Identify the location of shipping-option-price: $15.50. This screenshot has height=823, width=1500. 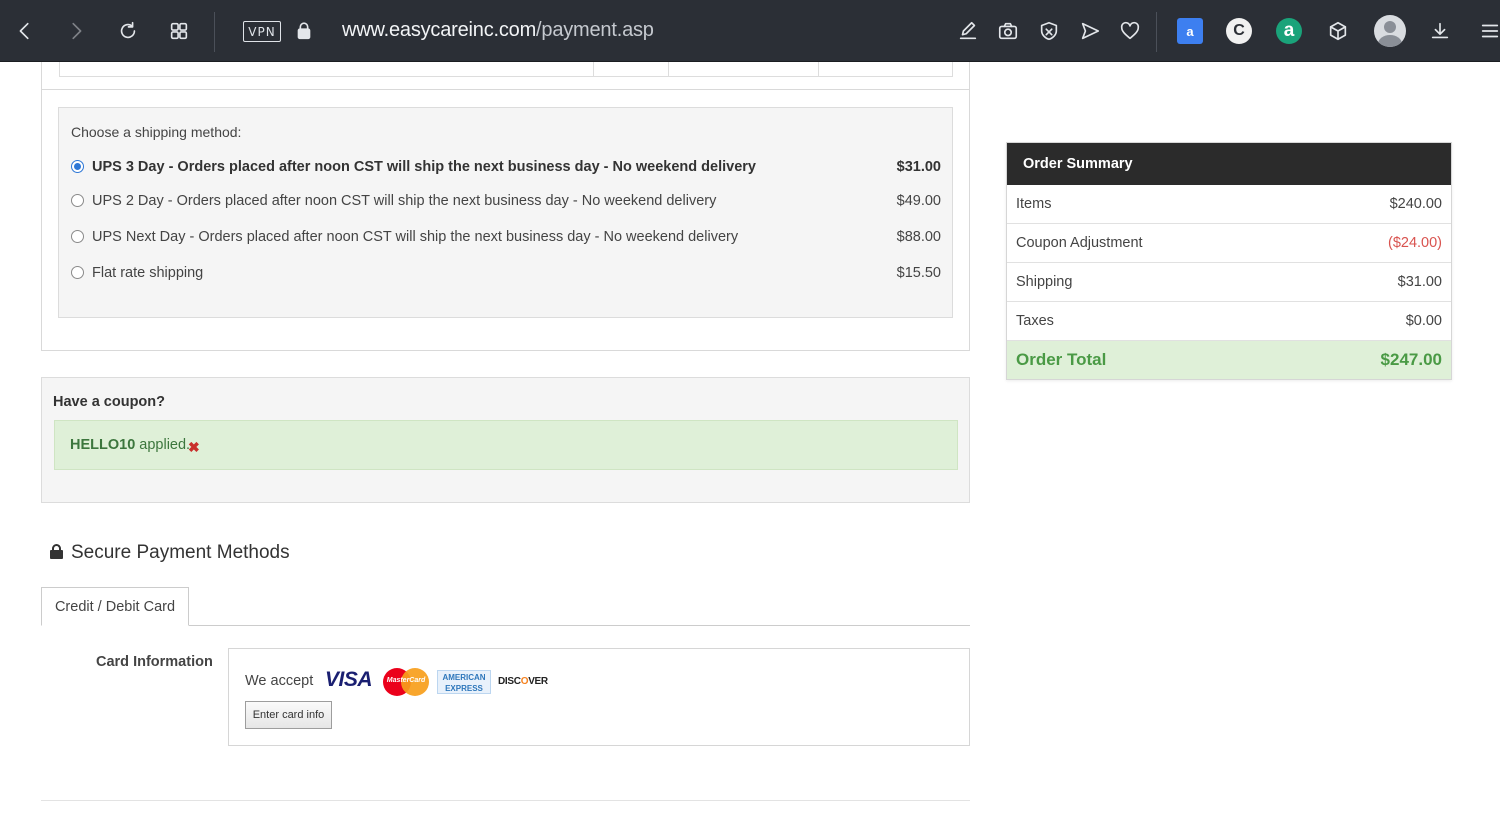
(918, 273).